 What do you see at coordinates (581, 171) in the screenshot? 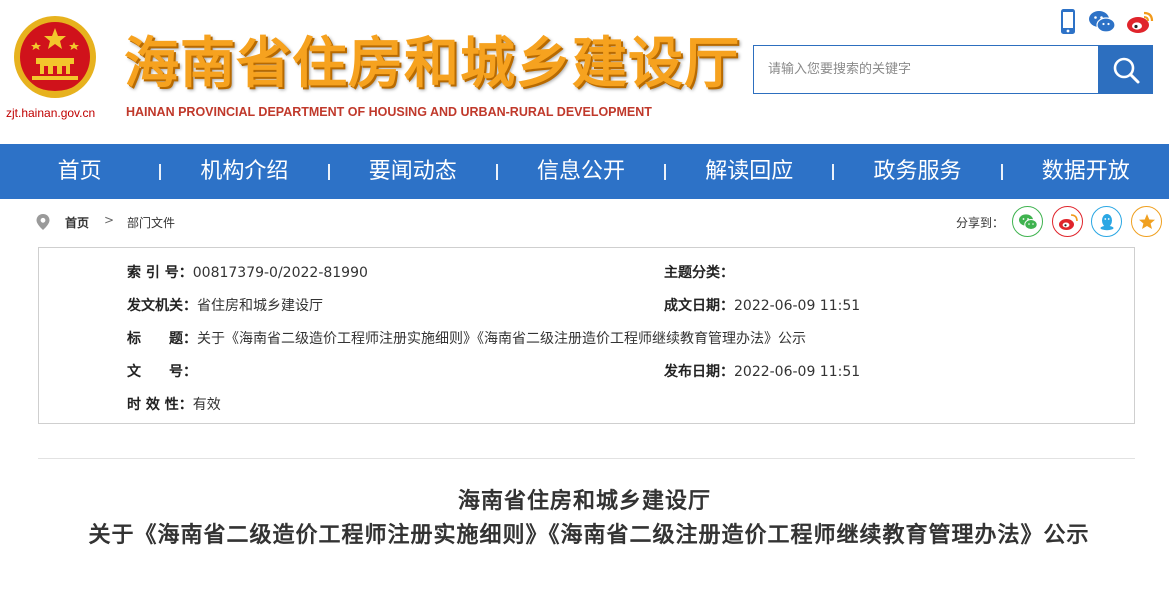
I see `nav-item-disclosure: 信息公开` at bounding box center [581, 171].